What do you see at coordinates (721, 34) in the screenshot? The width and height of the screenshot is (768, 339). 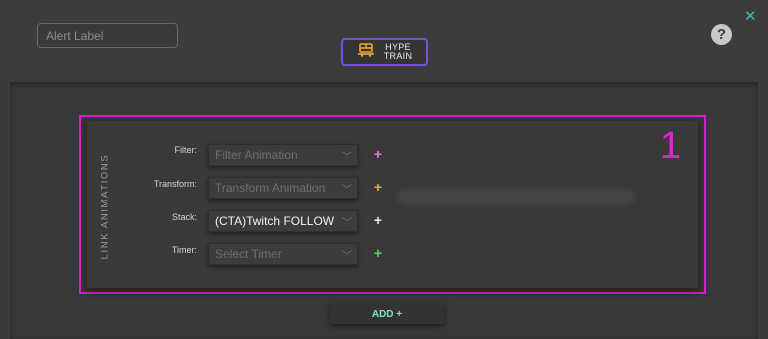 I see `help-icon: ?` at bounding box center [721, 34].